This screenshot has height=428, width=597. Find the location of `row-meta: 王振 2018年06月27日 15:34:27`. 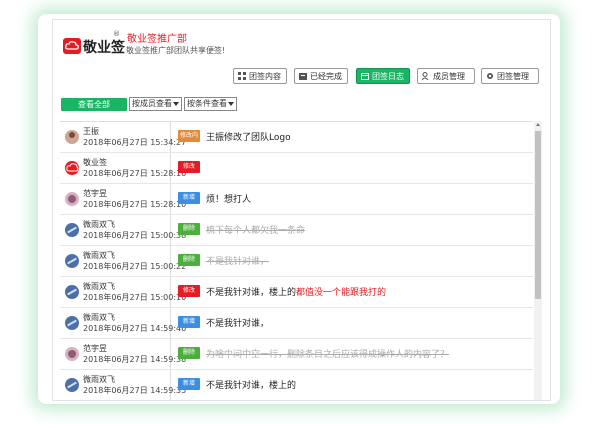

row-meta: 王振 2018年06月27日 15:34:27 is located at coordinates (123, 137).